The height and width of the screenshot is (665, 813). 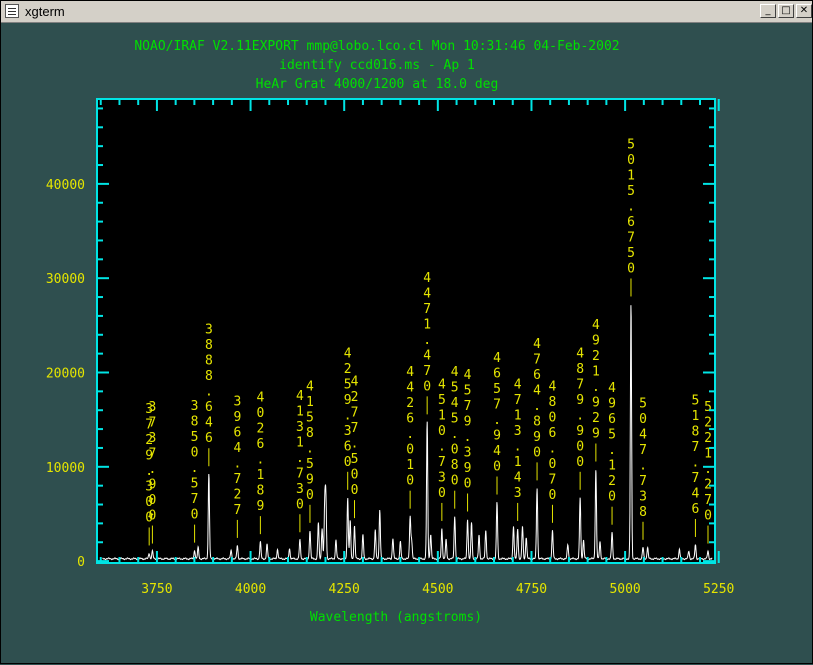 What do you see at coordinates (718, 589) in the screenshot?
I see `x-tick-label: 5250` at bounding box center [718, 589].